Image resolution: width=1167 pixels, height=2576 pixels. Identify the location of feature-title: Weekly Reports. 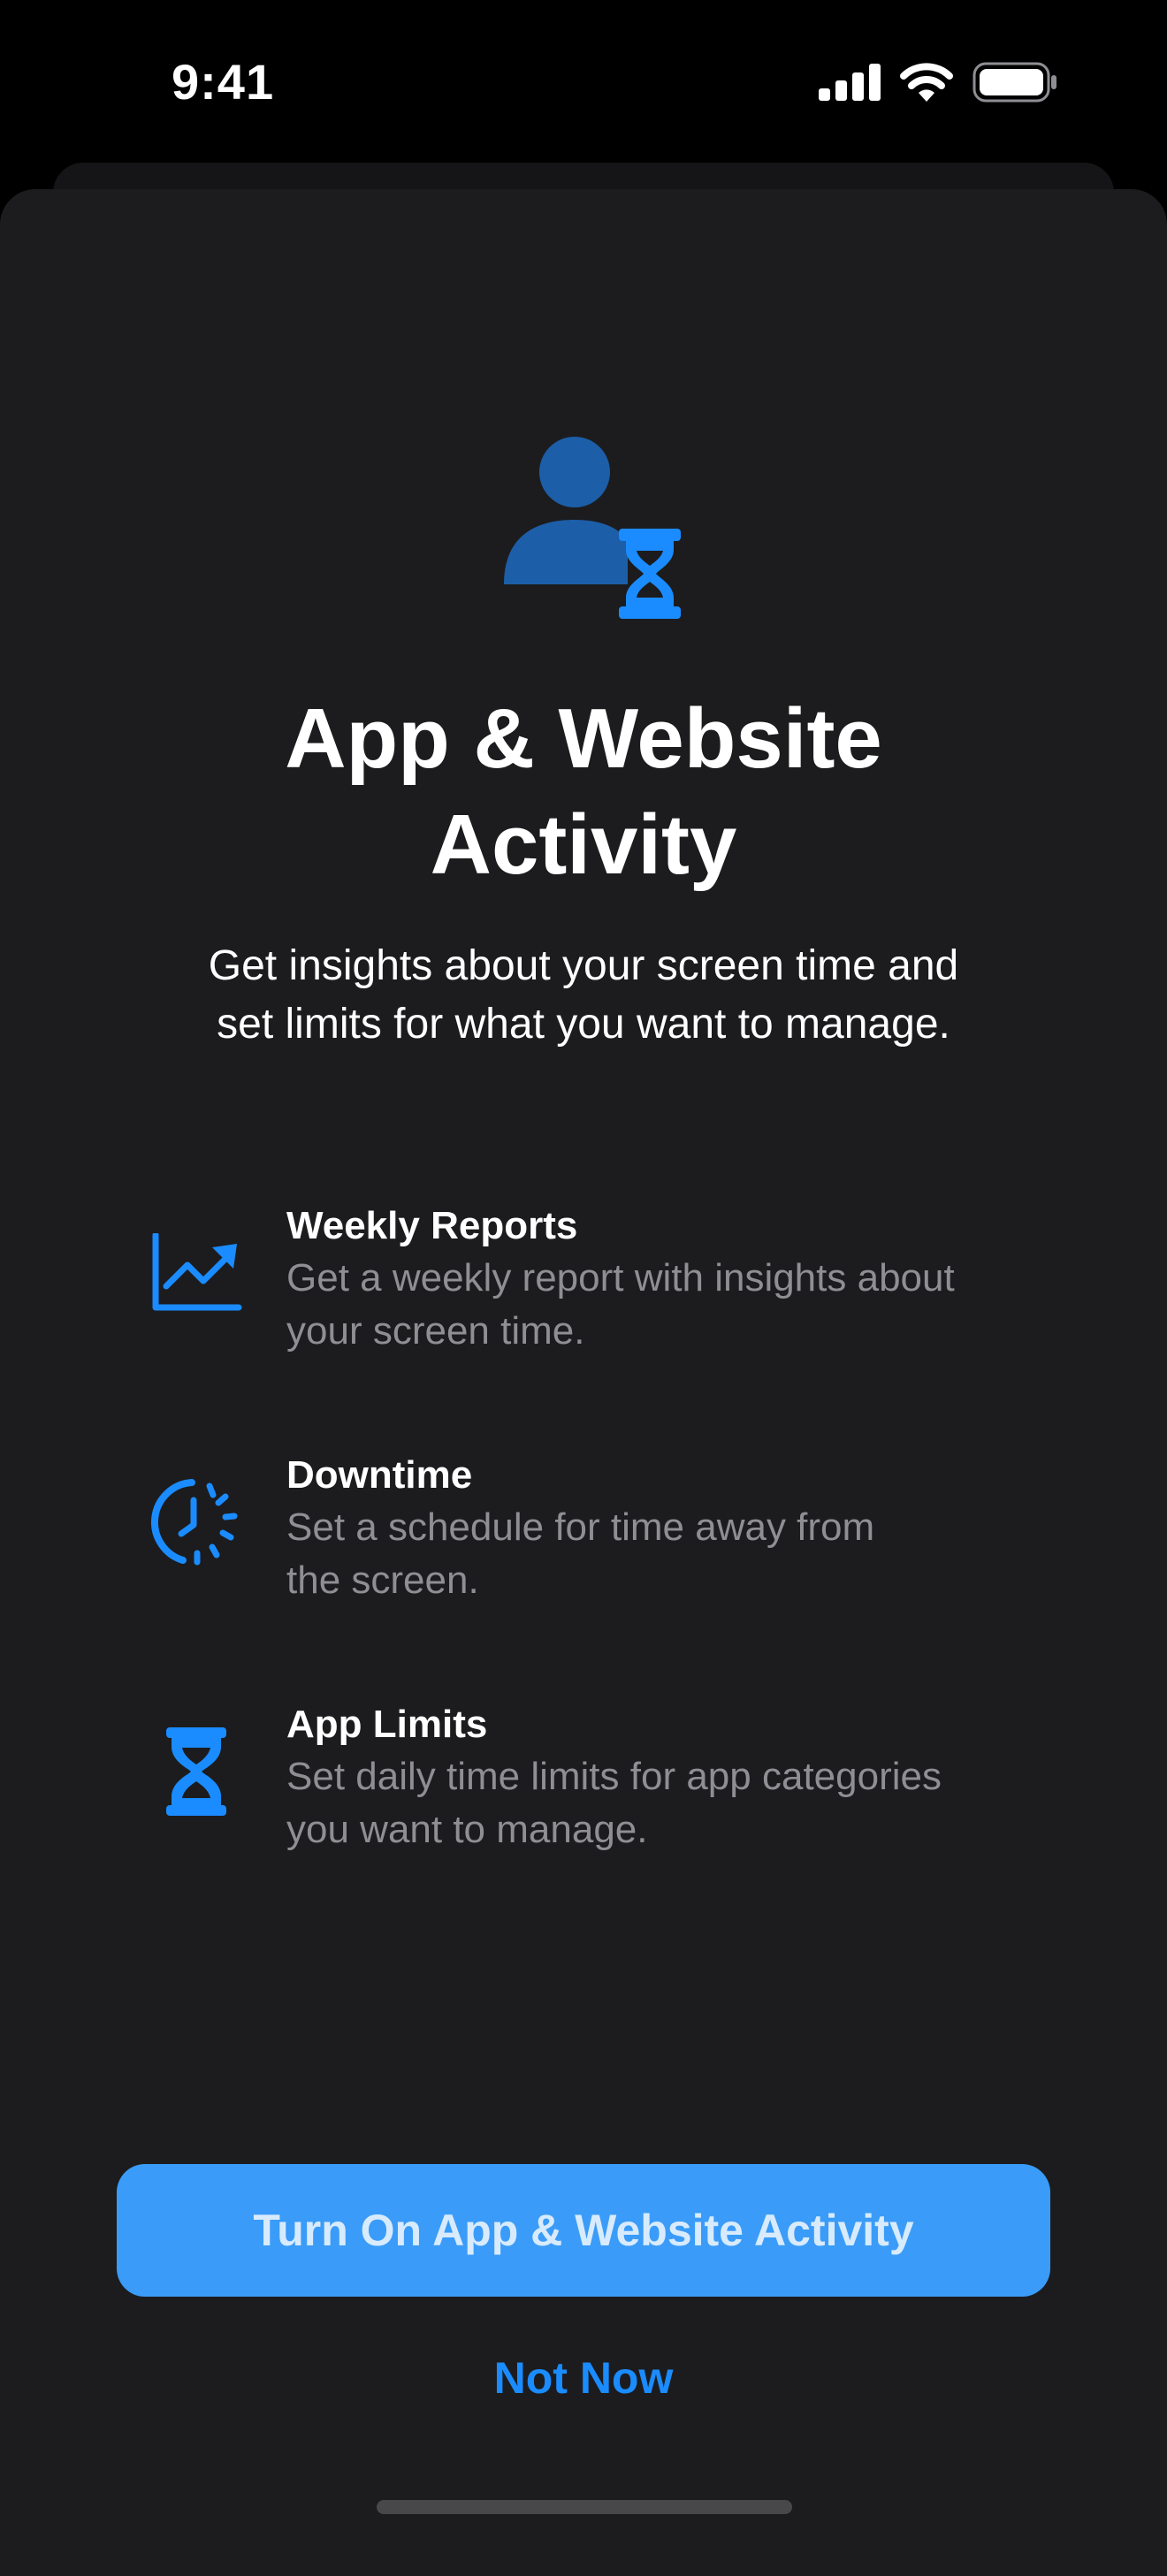
(432, 1225).